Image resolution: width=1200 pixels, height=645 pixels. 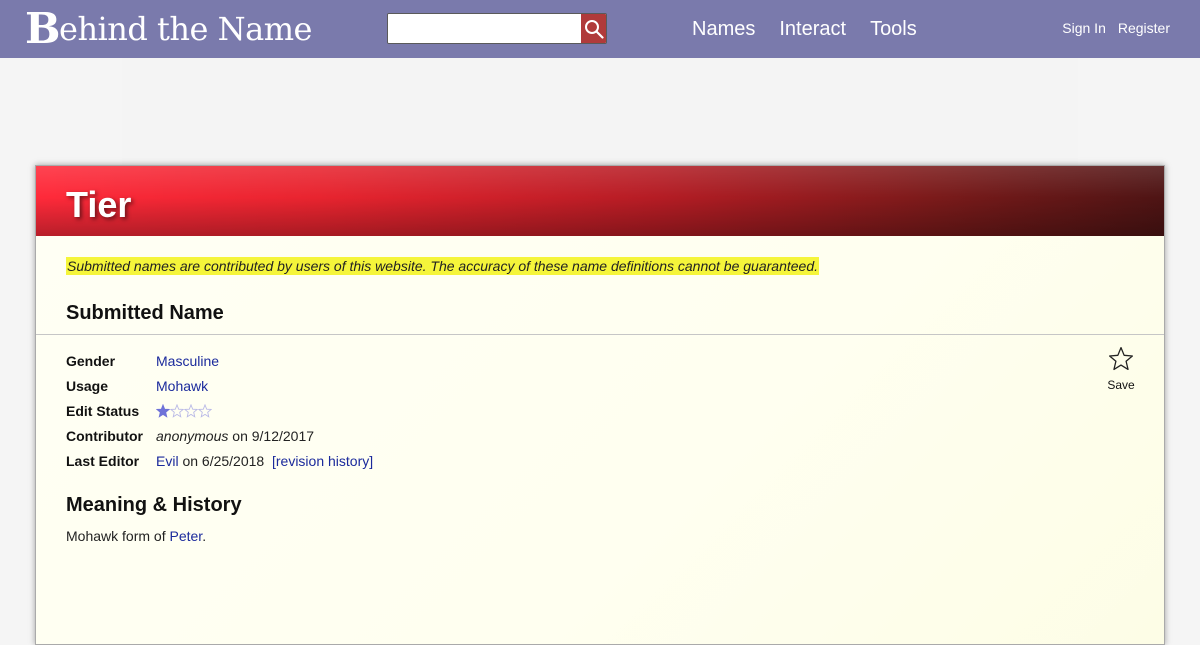 I want to click on nav-names: Names, so click(x=723, y=29).